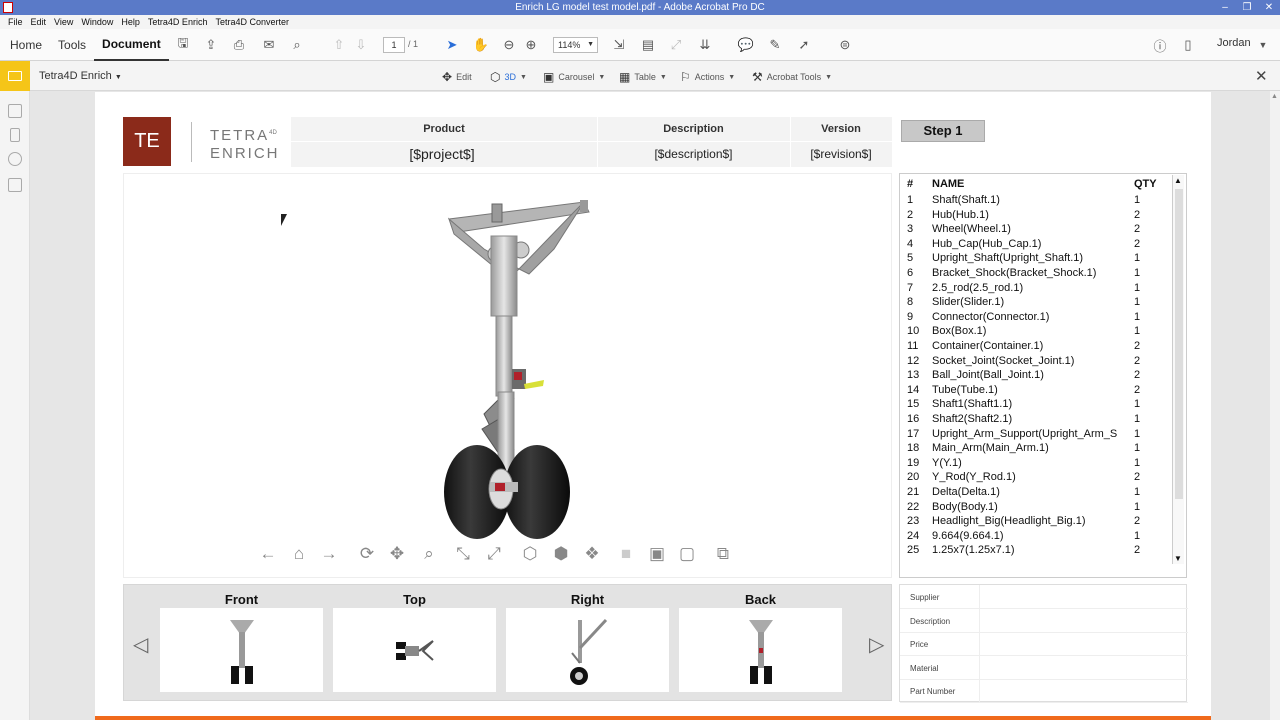 The height and width of the screenshot is (720, 1280). Describe the element at coordinates (1036, 391) in the screenshot. I see `bom-row: 14 Tube(Tube.1) 2` at that location.